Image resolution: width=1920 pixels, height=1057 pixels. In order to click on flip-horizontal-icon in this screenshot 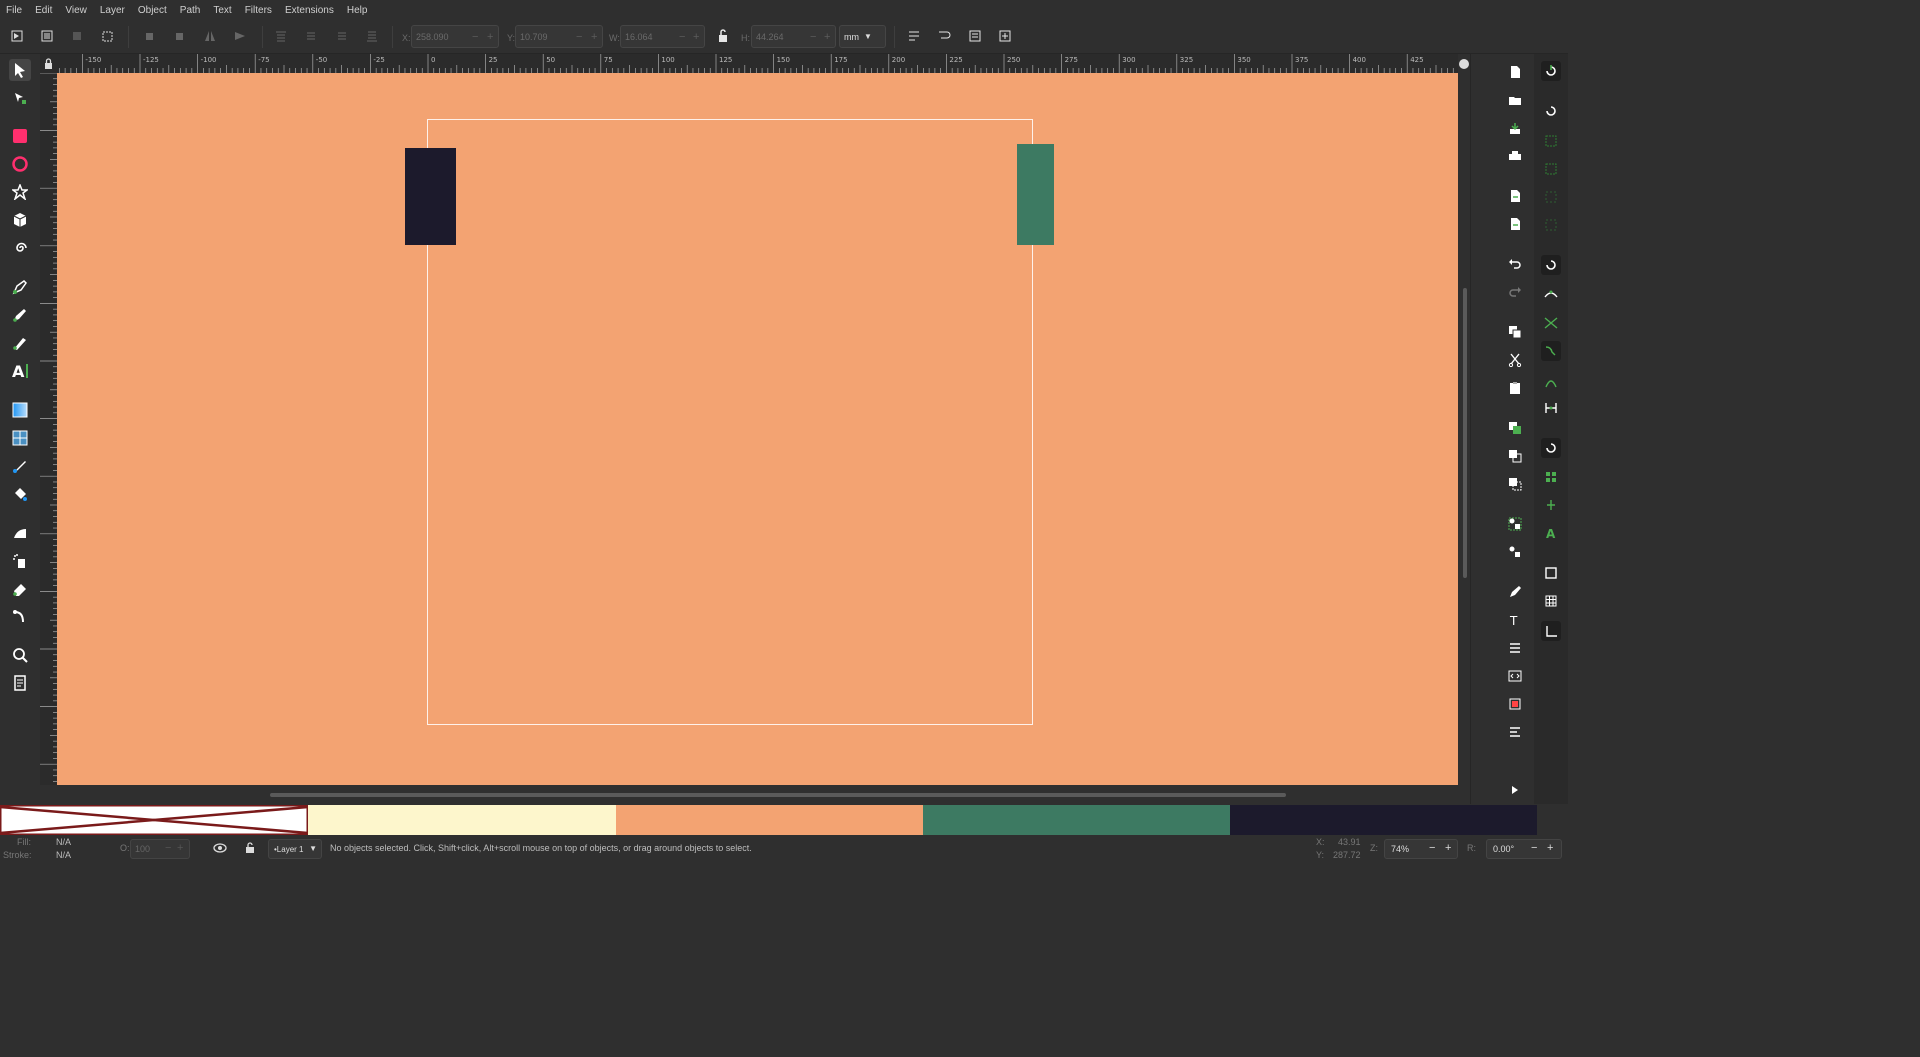, I will do `click(210, 36)`.